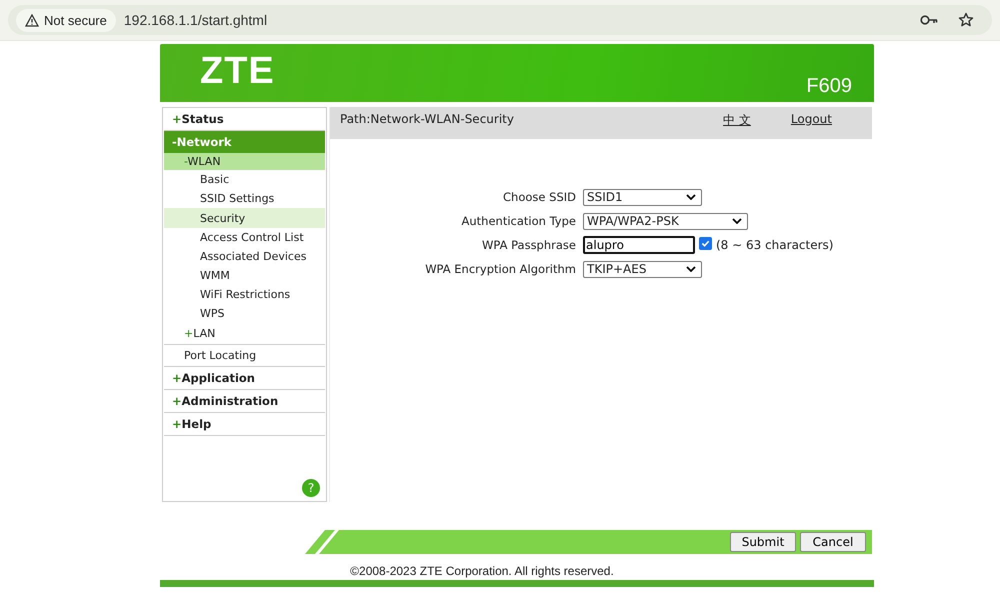  I want to click on menu-item: Security, so click(244, 218).